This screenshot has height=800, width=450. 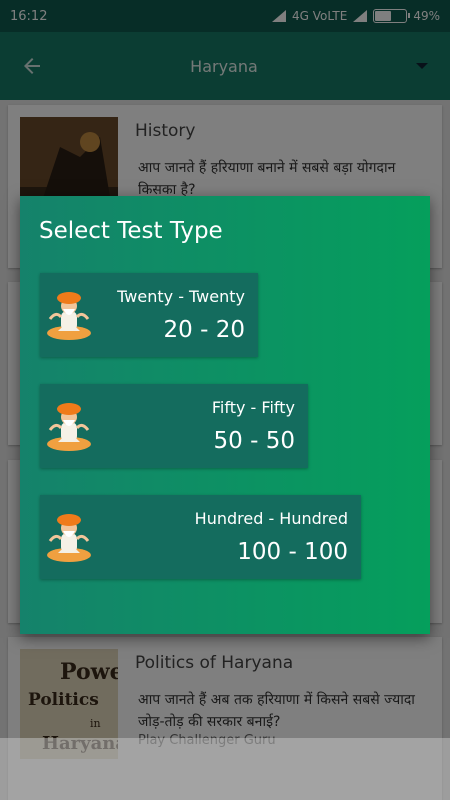 What do you see at coordinates (181, 296) in the screenshot?
I see `option-label: Twenty - Twenty` at bounding box center [181, 296].